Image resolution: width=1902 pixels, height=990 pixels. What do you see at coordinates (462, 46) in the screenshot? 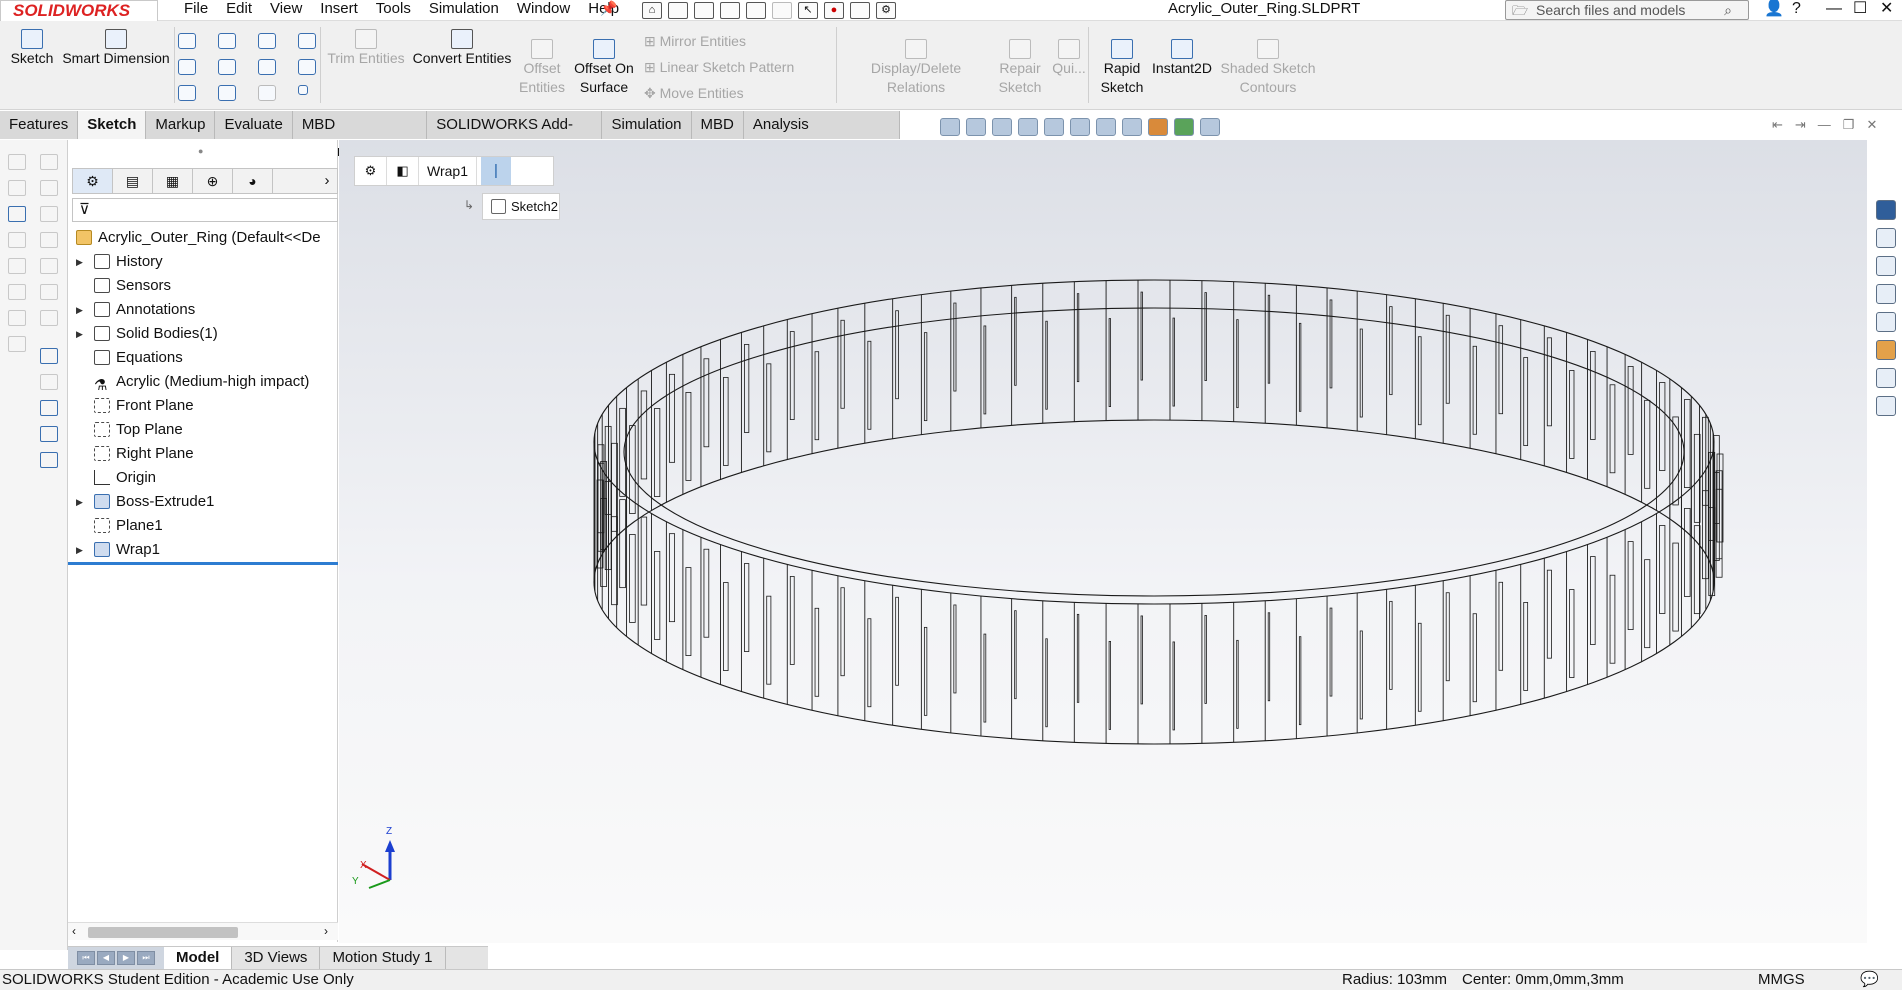
I see `convert-entities-button: Convert Entities` at bounding box center [462, 46].